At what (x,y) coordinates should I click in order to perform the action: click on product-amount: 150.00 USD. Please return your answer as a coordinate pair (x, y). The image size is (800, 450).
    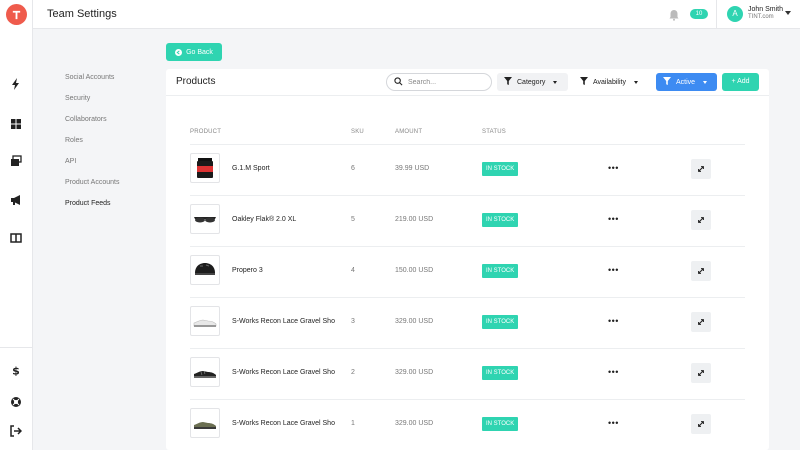
    Looking at the image, I should click on (414, 270).